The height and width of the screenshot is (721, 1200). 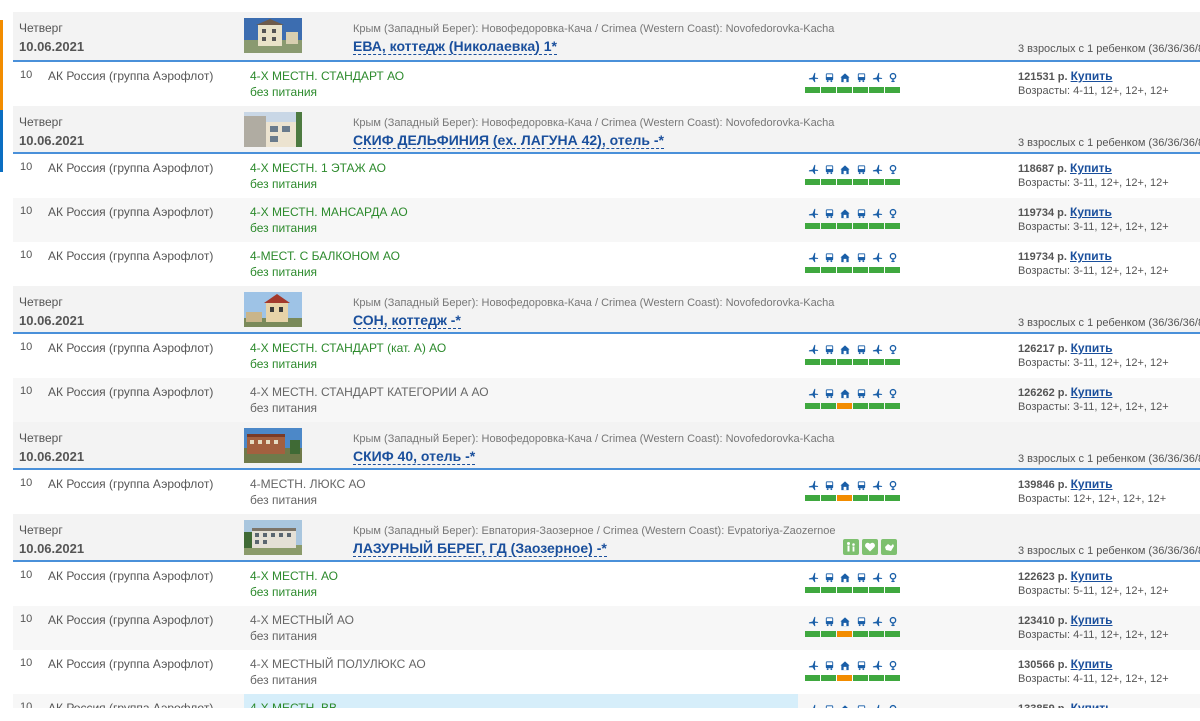 What do you see at coordinates (338, 664) in the screenshot?
I see `offer-room-type: 4-Х МЕСТНЫЙ ПОЛУЛЮКС АО` at bounding box center [338, 664].